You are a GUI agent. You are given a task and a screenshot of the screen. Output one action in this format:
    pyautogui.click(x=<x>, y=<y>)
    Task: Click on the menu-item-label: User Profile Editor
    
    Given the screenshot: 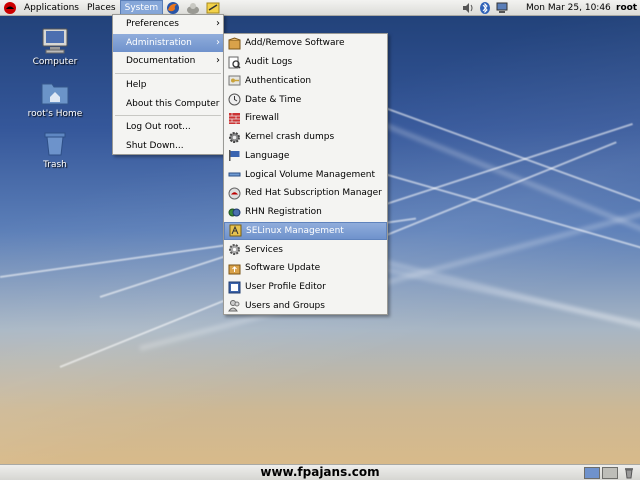 What is the action you would take?
    pyautogui.click(x=285, y=287)
    